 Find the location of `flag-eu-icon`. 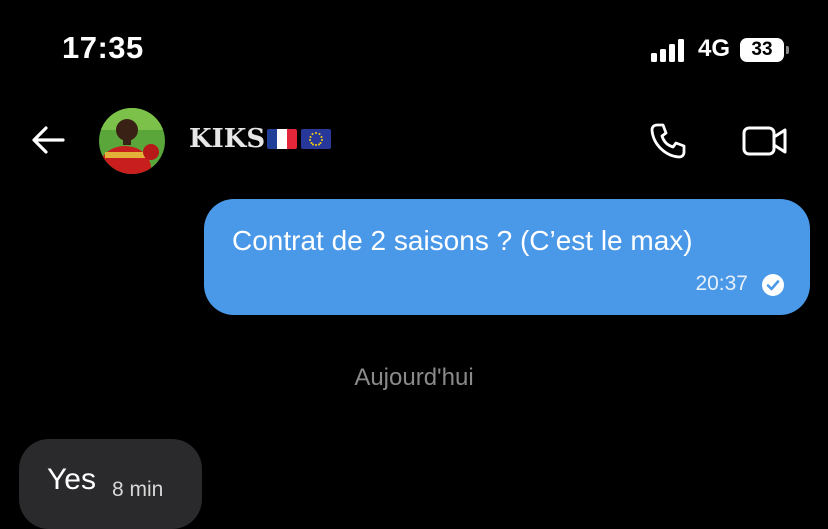

flag-eu-icon is located at coordinates (316, 139).